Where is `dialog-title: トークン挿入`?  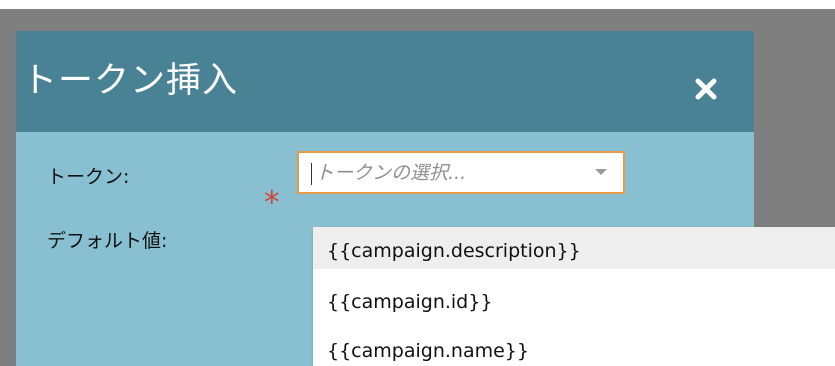 dialog-title: トークン挿入 is located at coordinates (130, 81).